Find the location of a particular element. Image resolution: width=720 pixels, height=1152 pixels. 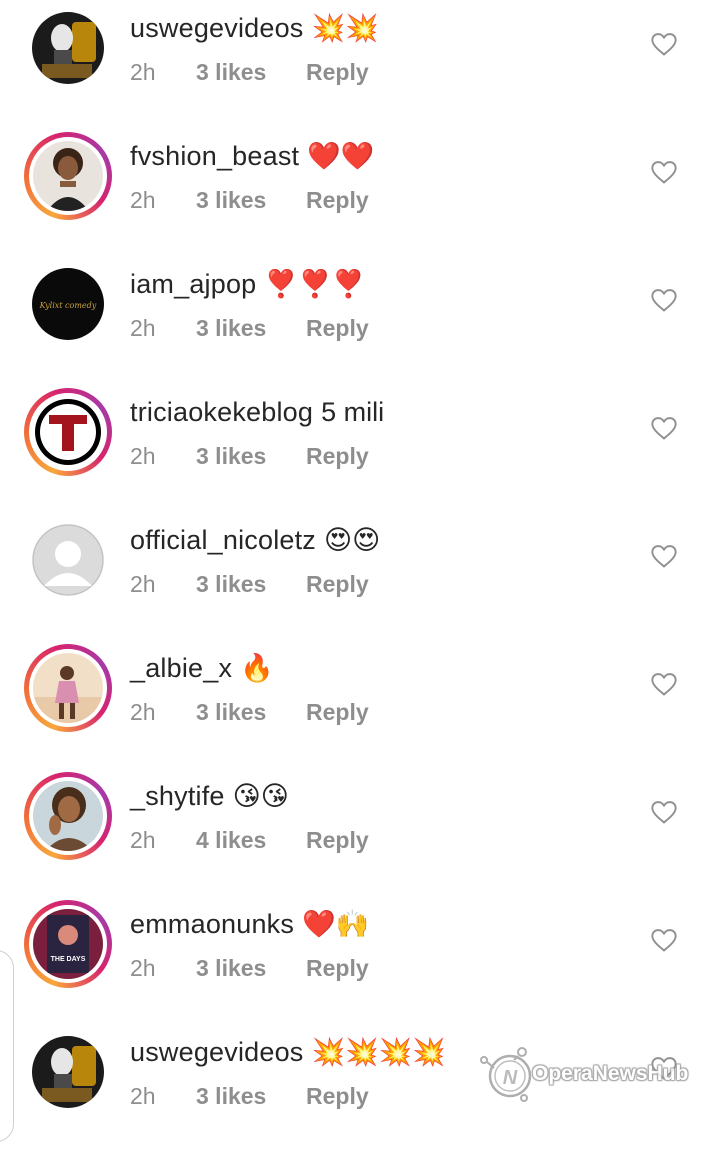

comment-line: _albie_x 🔥 is located at coordinates (202, 668).